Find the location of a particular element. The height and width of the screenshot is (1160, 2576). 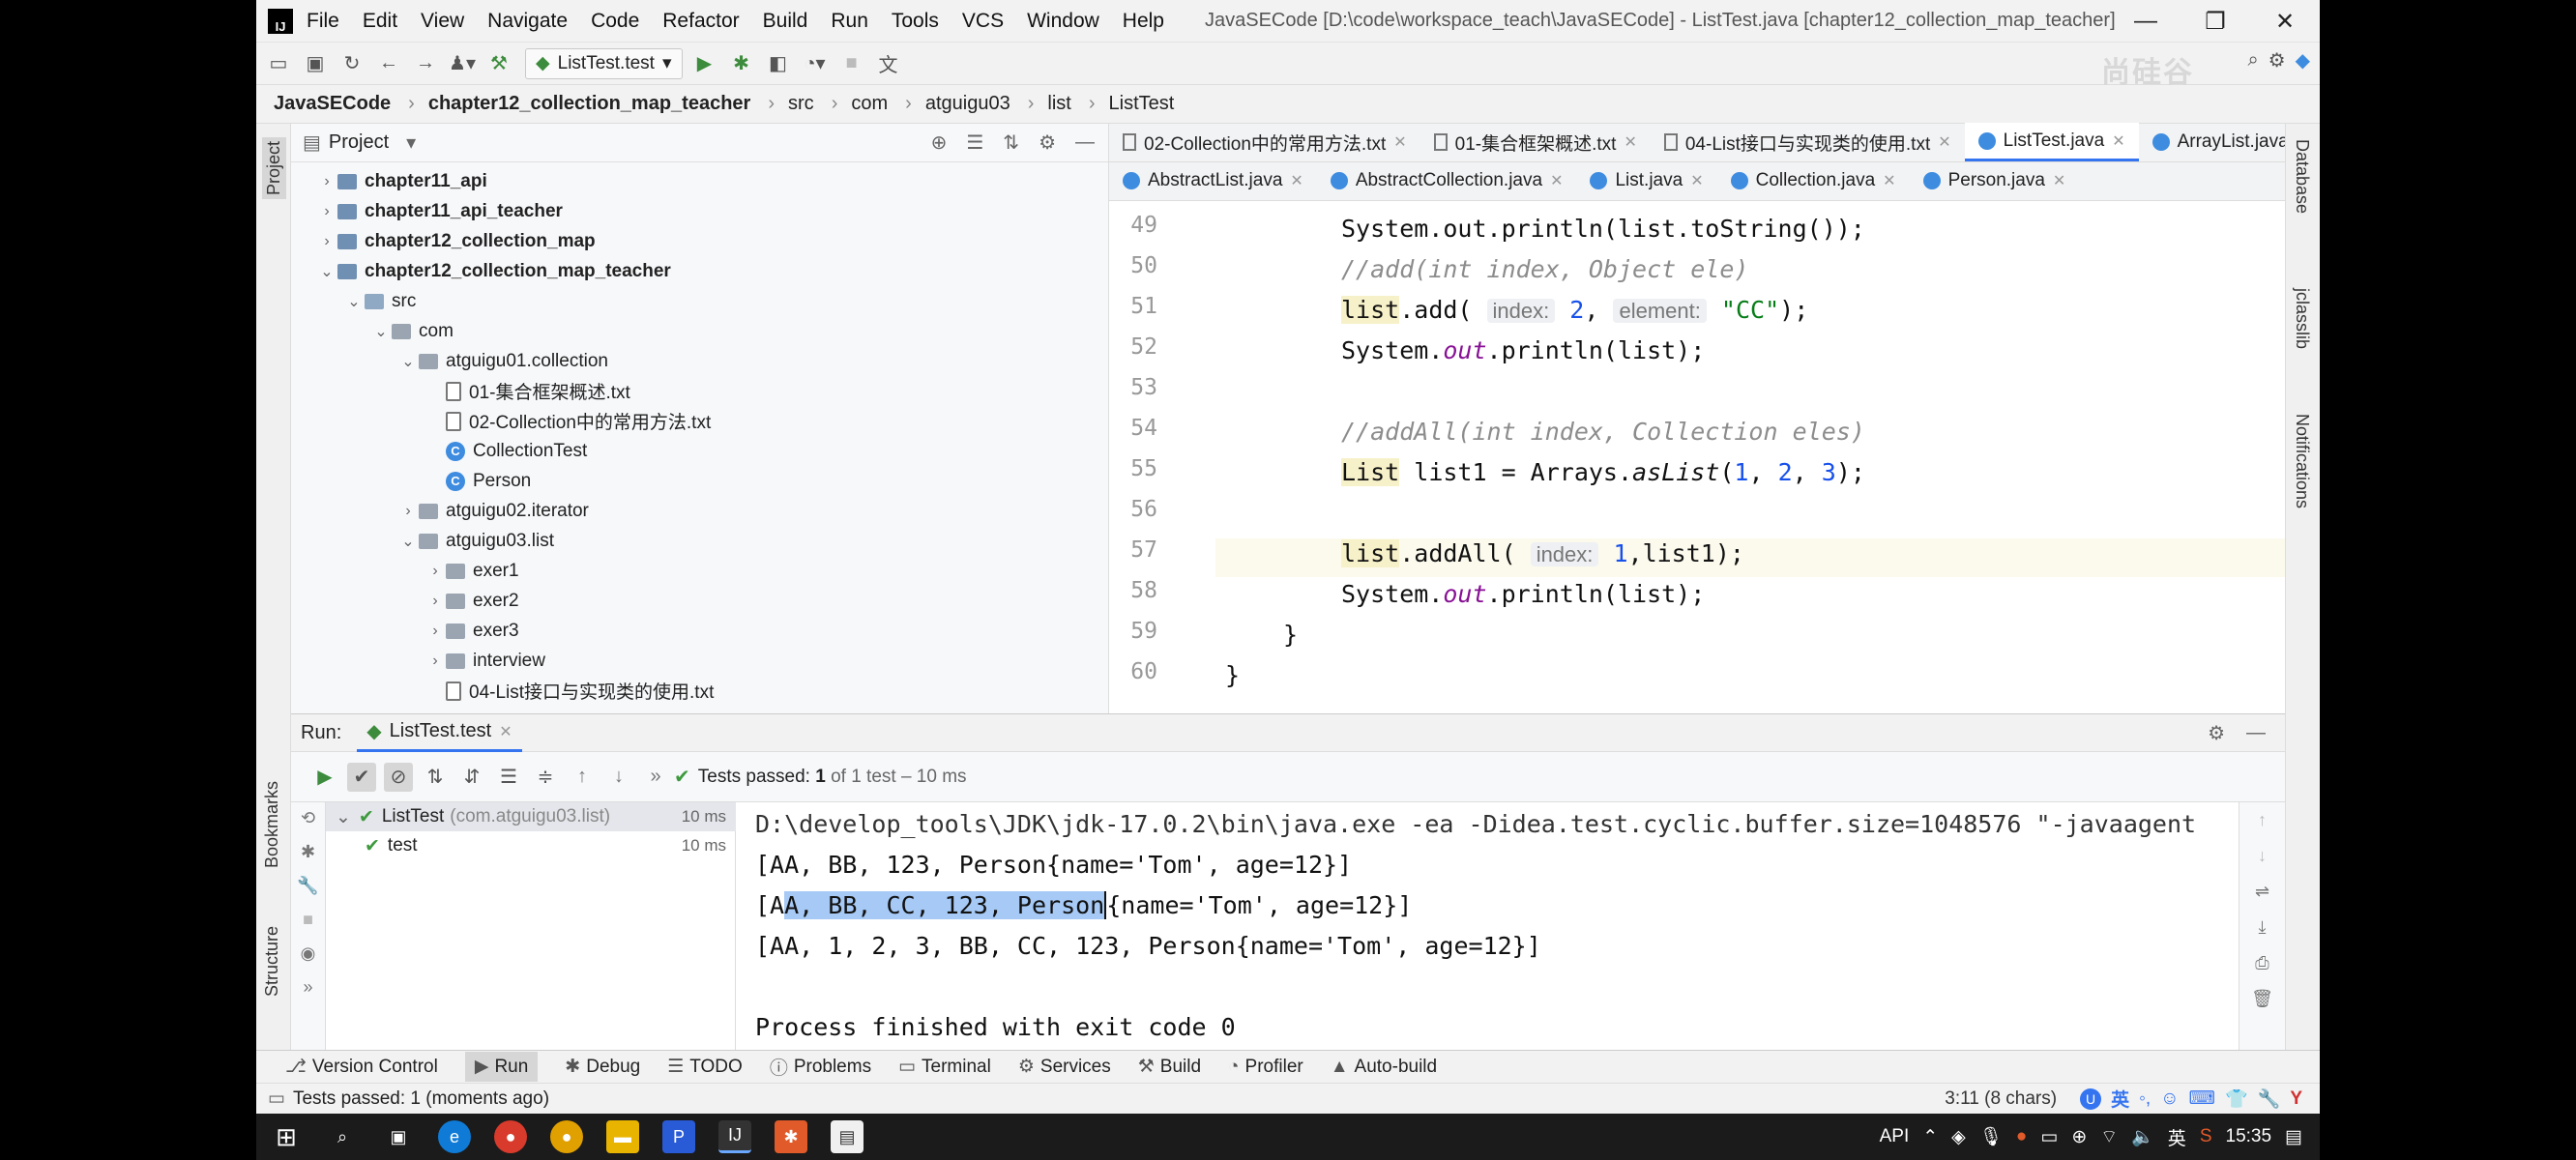

project-tree-item: C Person is located at coordinates (477, 481).